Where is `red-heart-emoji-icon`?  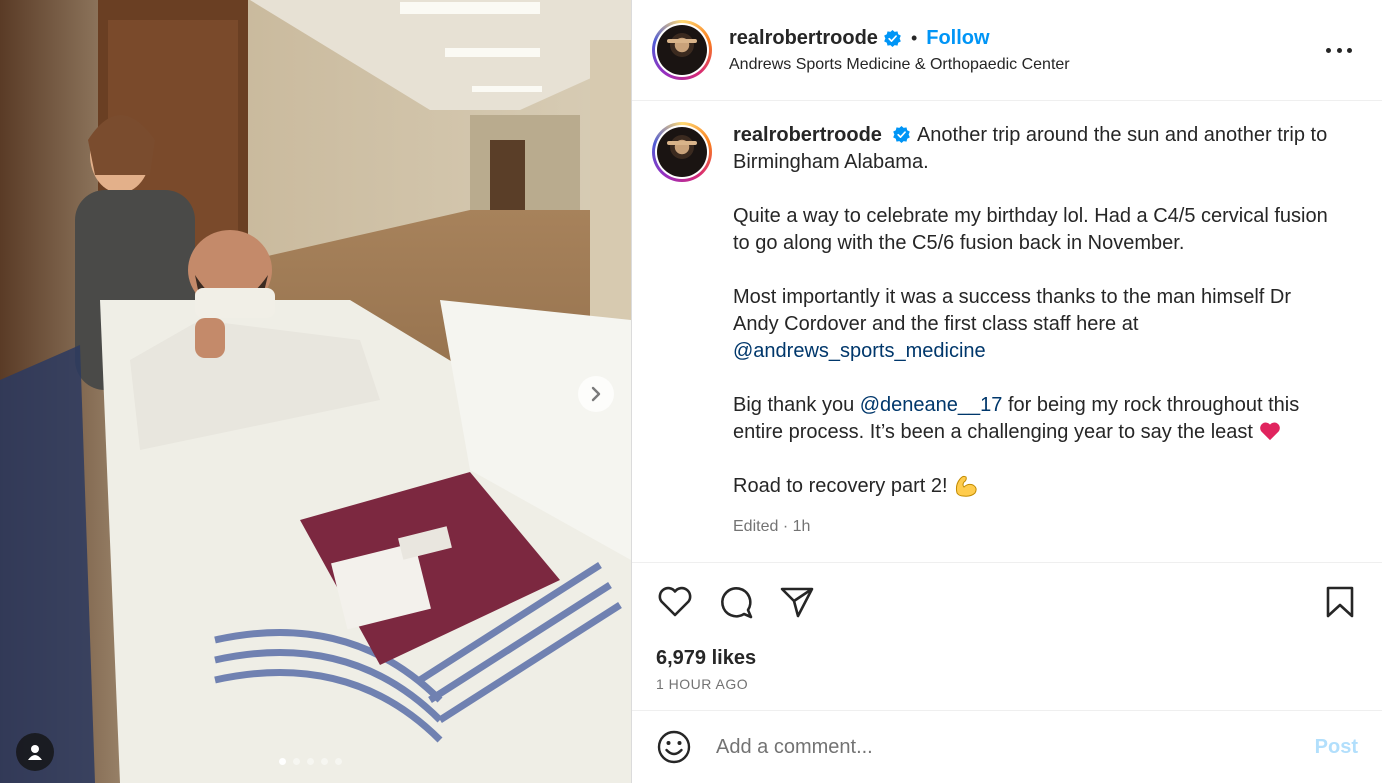
red-heart-emoji-icon is located at coordinates (1269, 431).